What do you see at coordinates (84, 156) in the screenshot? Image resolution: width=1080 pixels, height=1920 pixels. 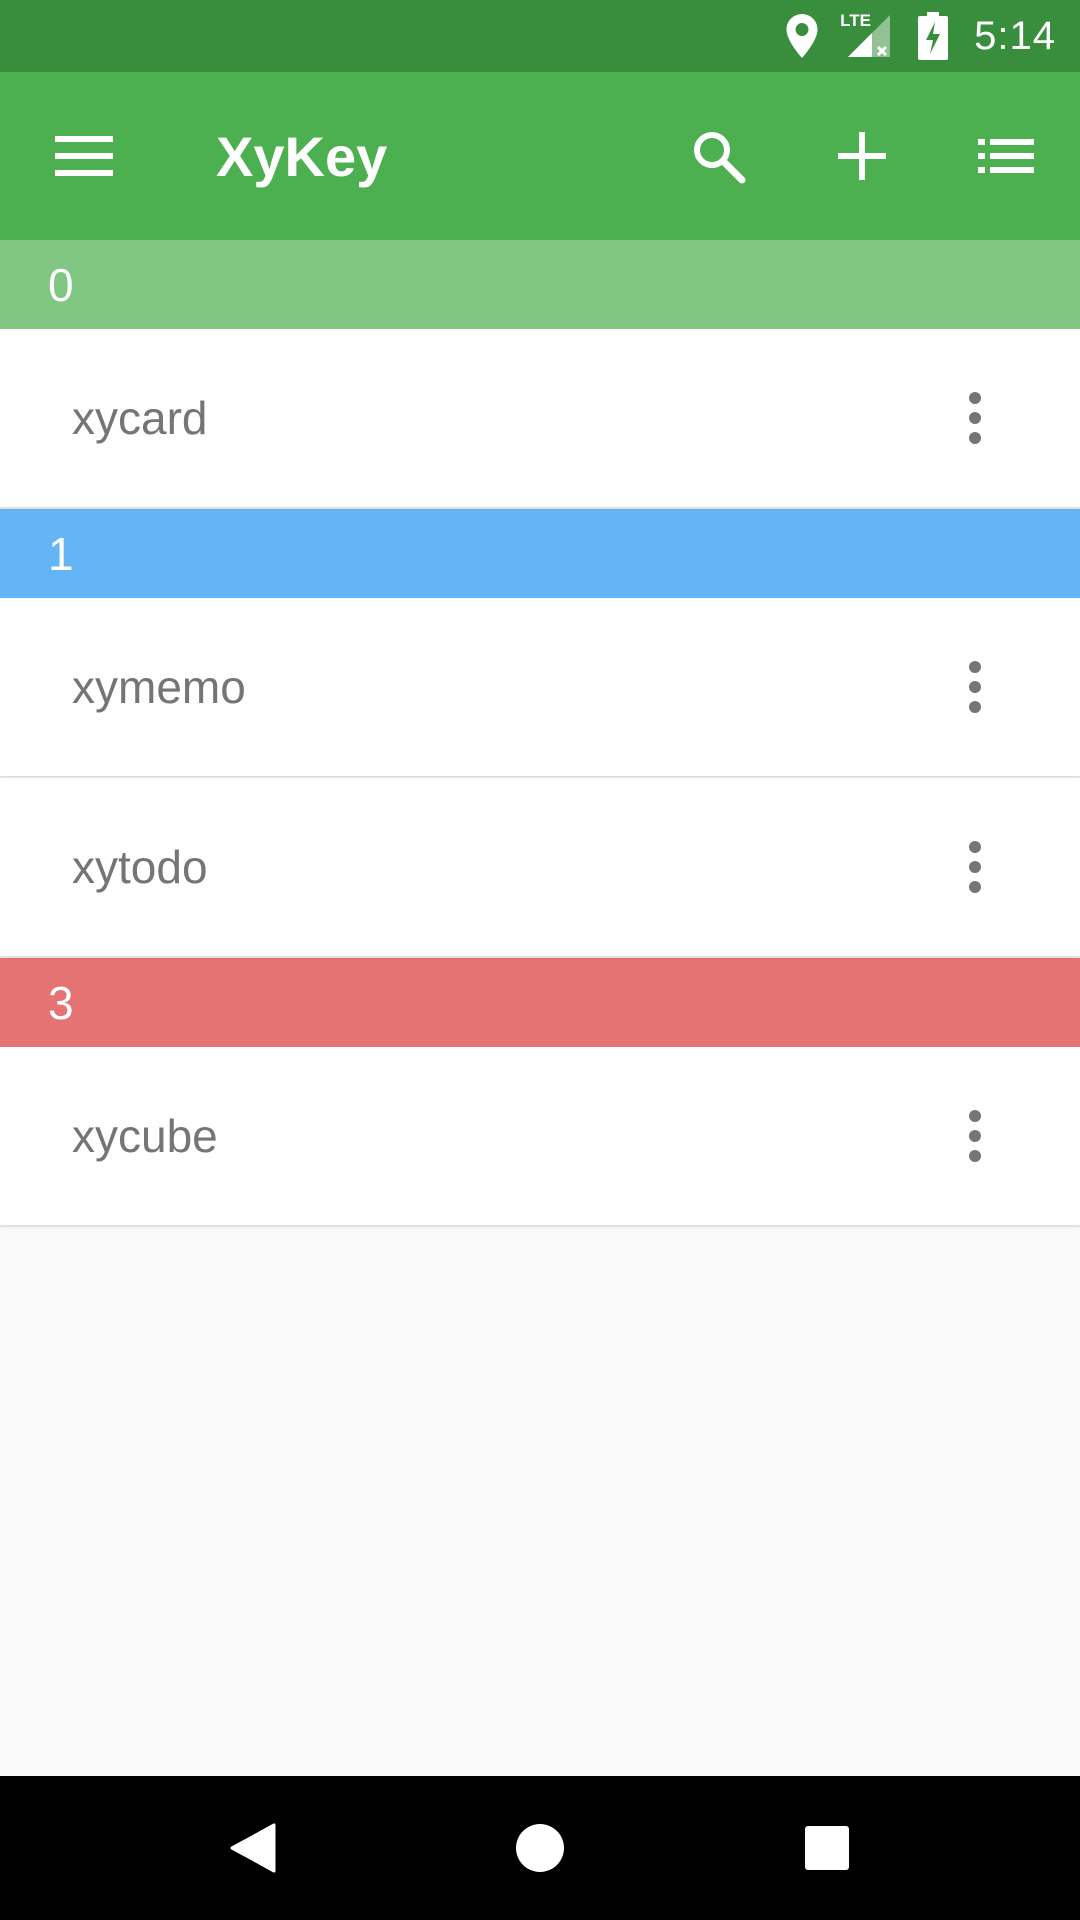 I see `menu-icon` at bounding box center [84, 156].